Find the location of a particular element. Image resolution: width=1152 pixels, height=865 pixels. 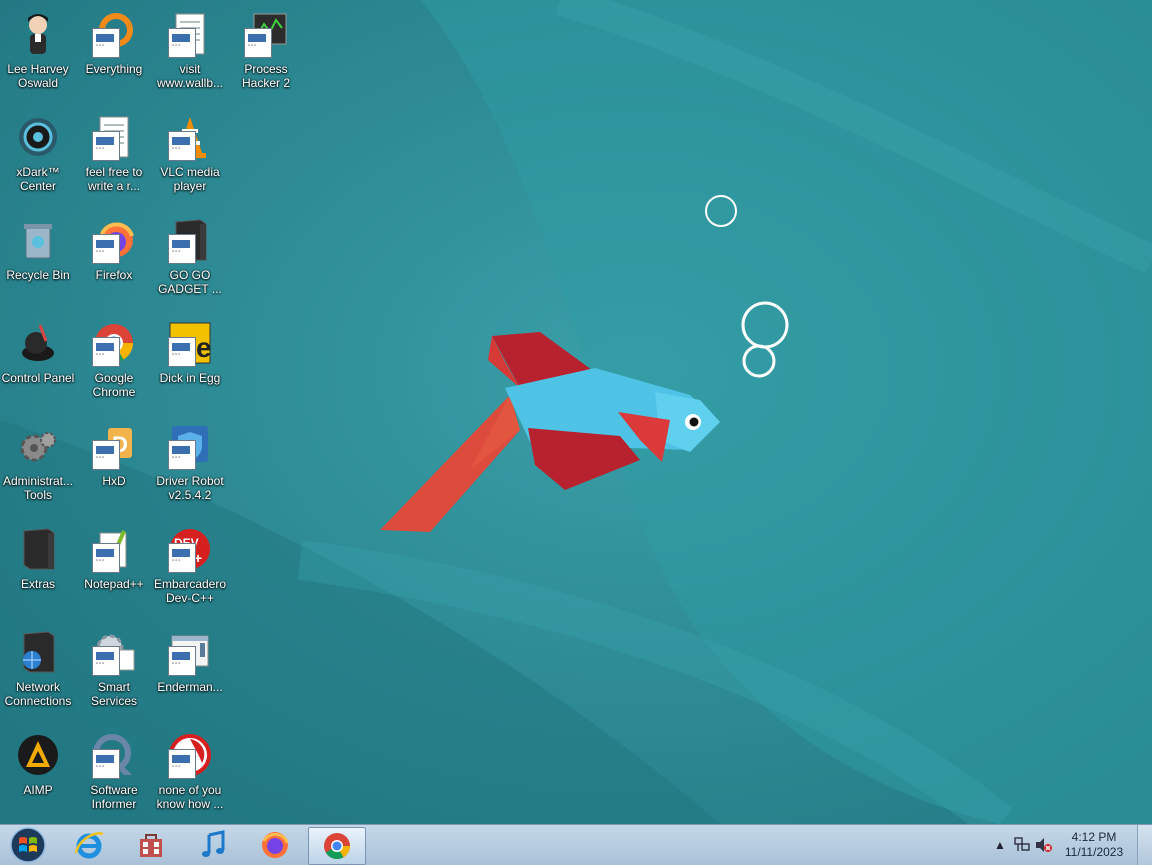

desktop-icon-label: Recycle Bin is located at coordinates (38, 275).